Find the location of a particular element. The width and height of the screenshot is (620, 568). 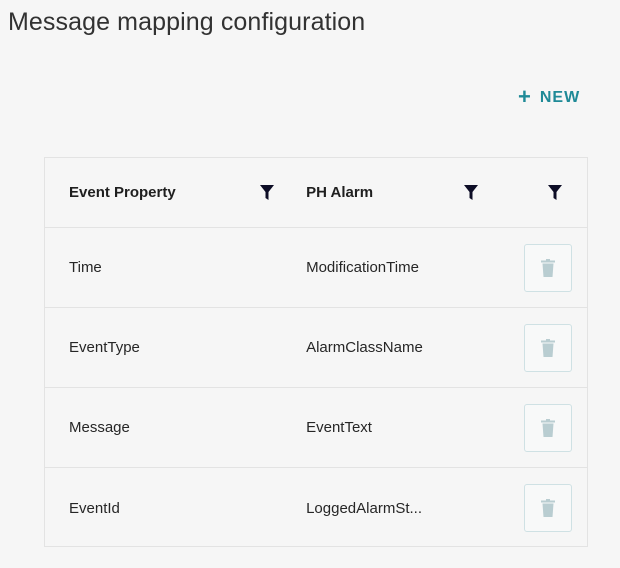

table-row: Message EventText is located at coordinates (316, 428).